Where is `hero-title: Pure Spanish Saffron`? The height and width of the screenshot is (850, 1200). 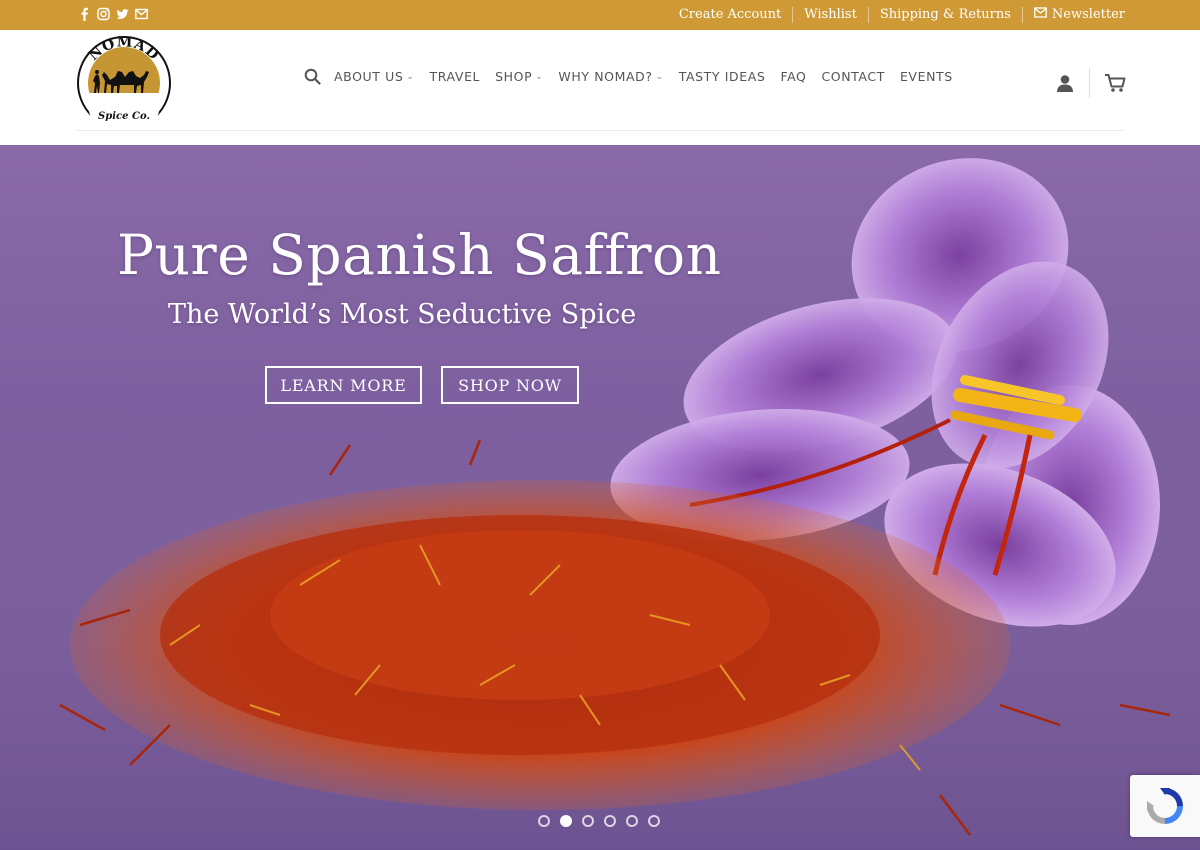 hero-title: Pure Spanish Saffron is located at coordinates (419, 255).